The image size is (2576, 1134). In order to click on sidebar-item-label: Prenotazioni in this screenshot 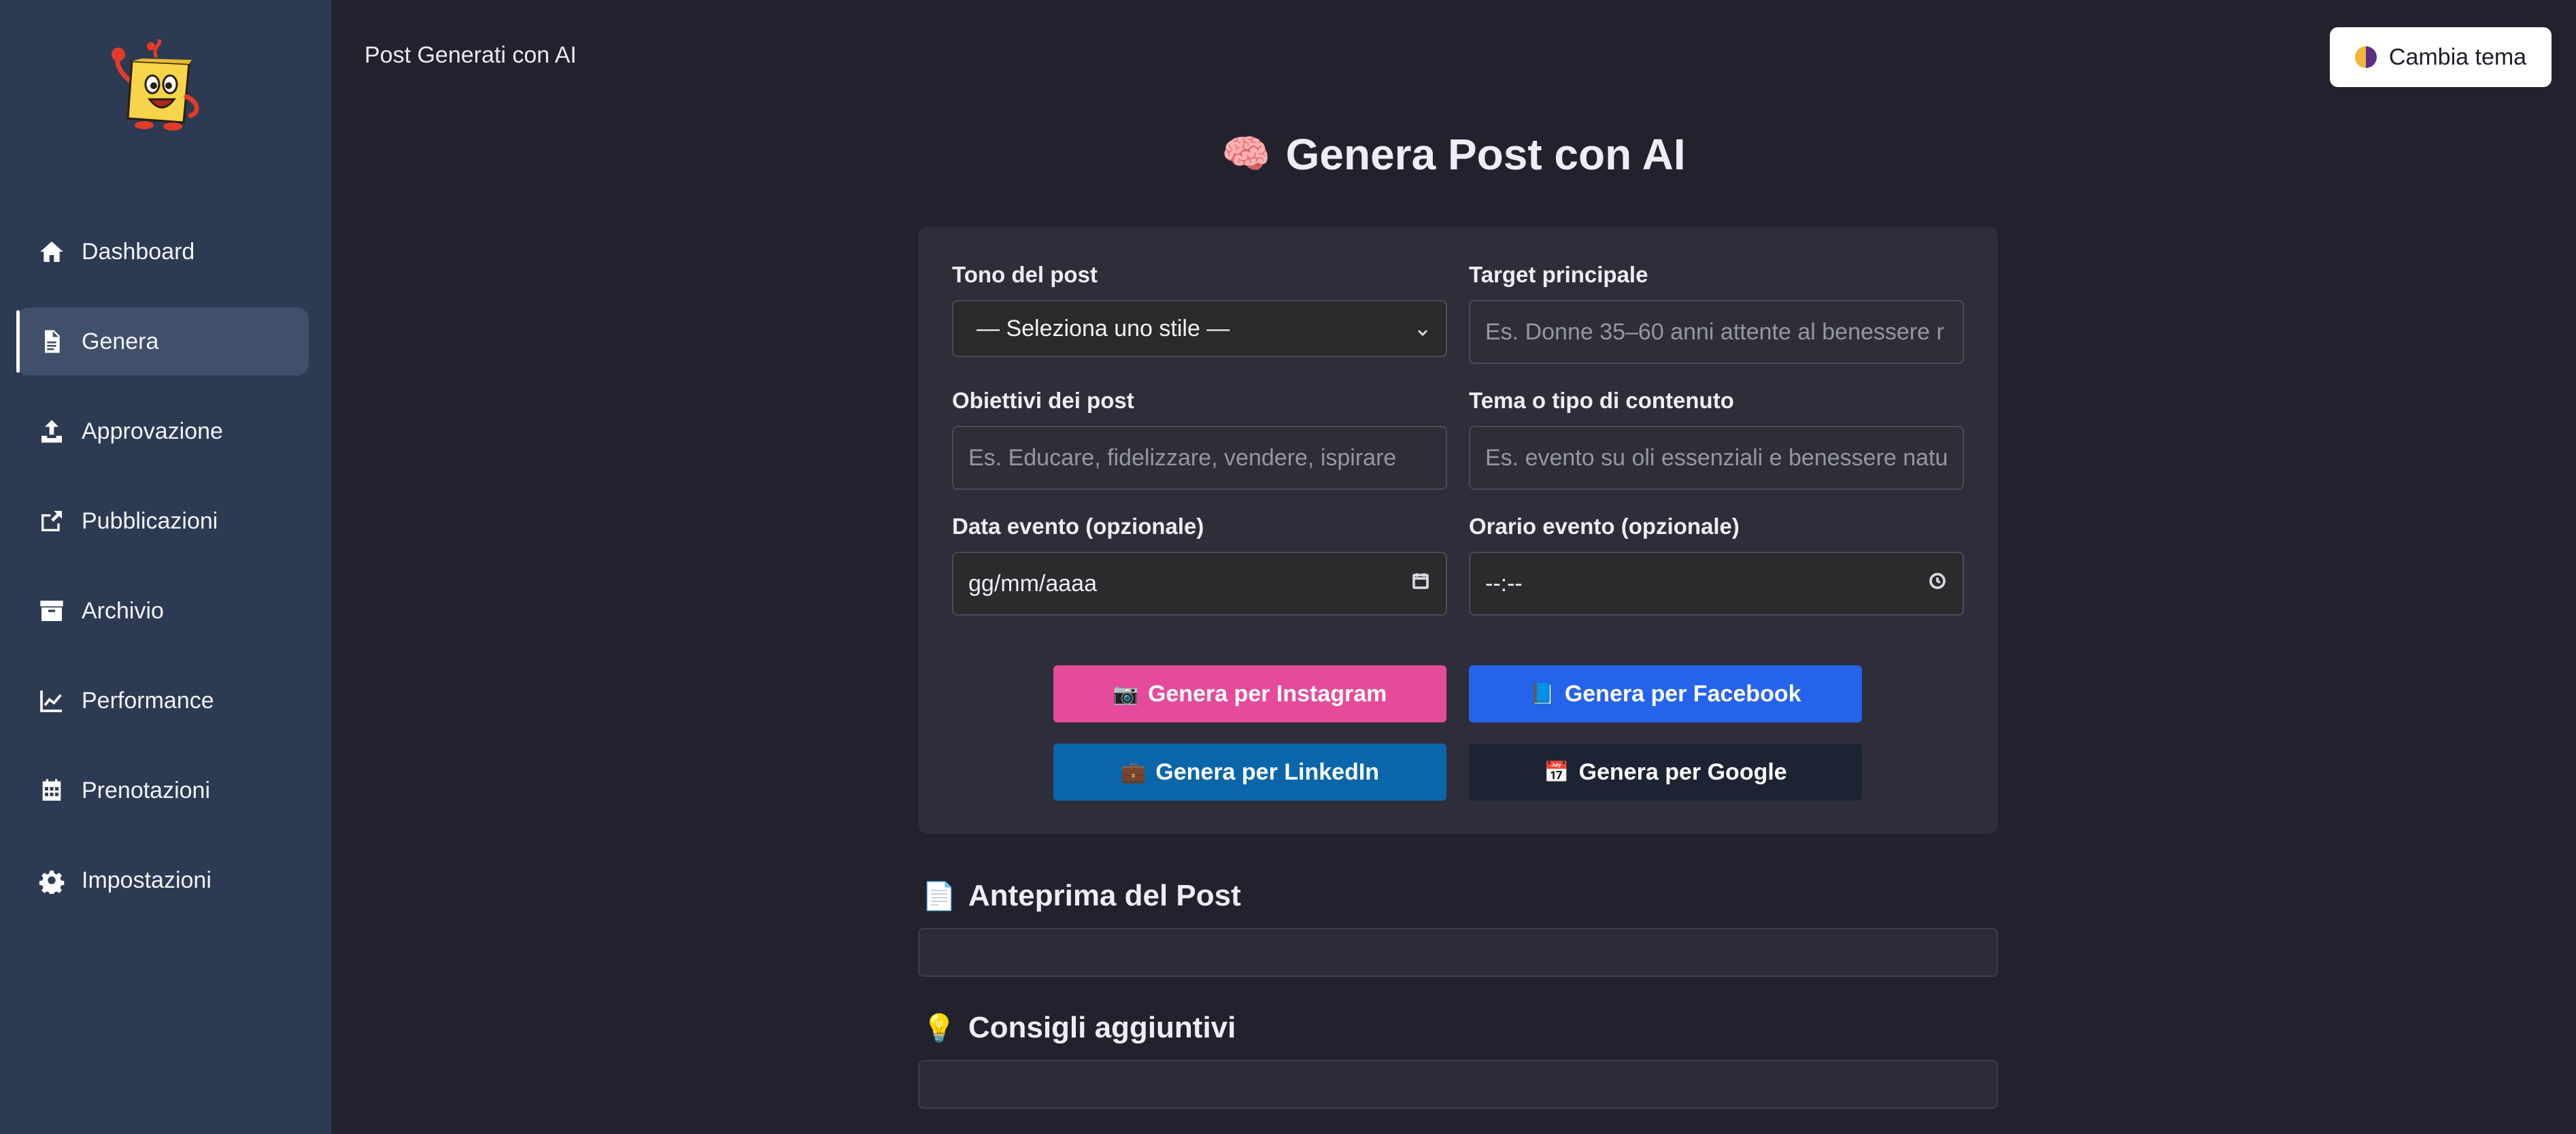, I will do `click(146, 790)`.